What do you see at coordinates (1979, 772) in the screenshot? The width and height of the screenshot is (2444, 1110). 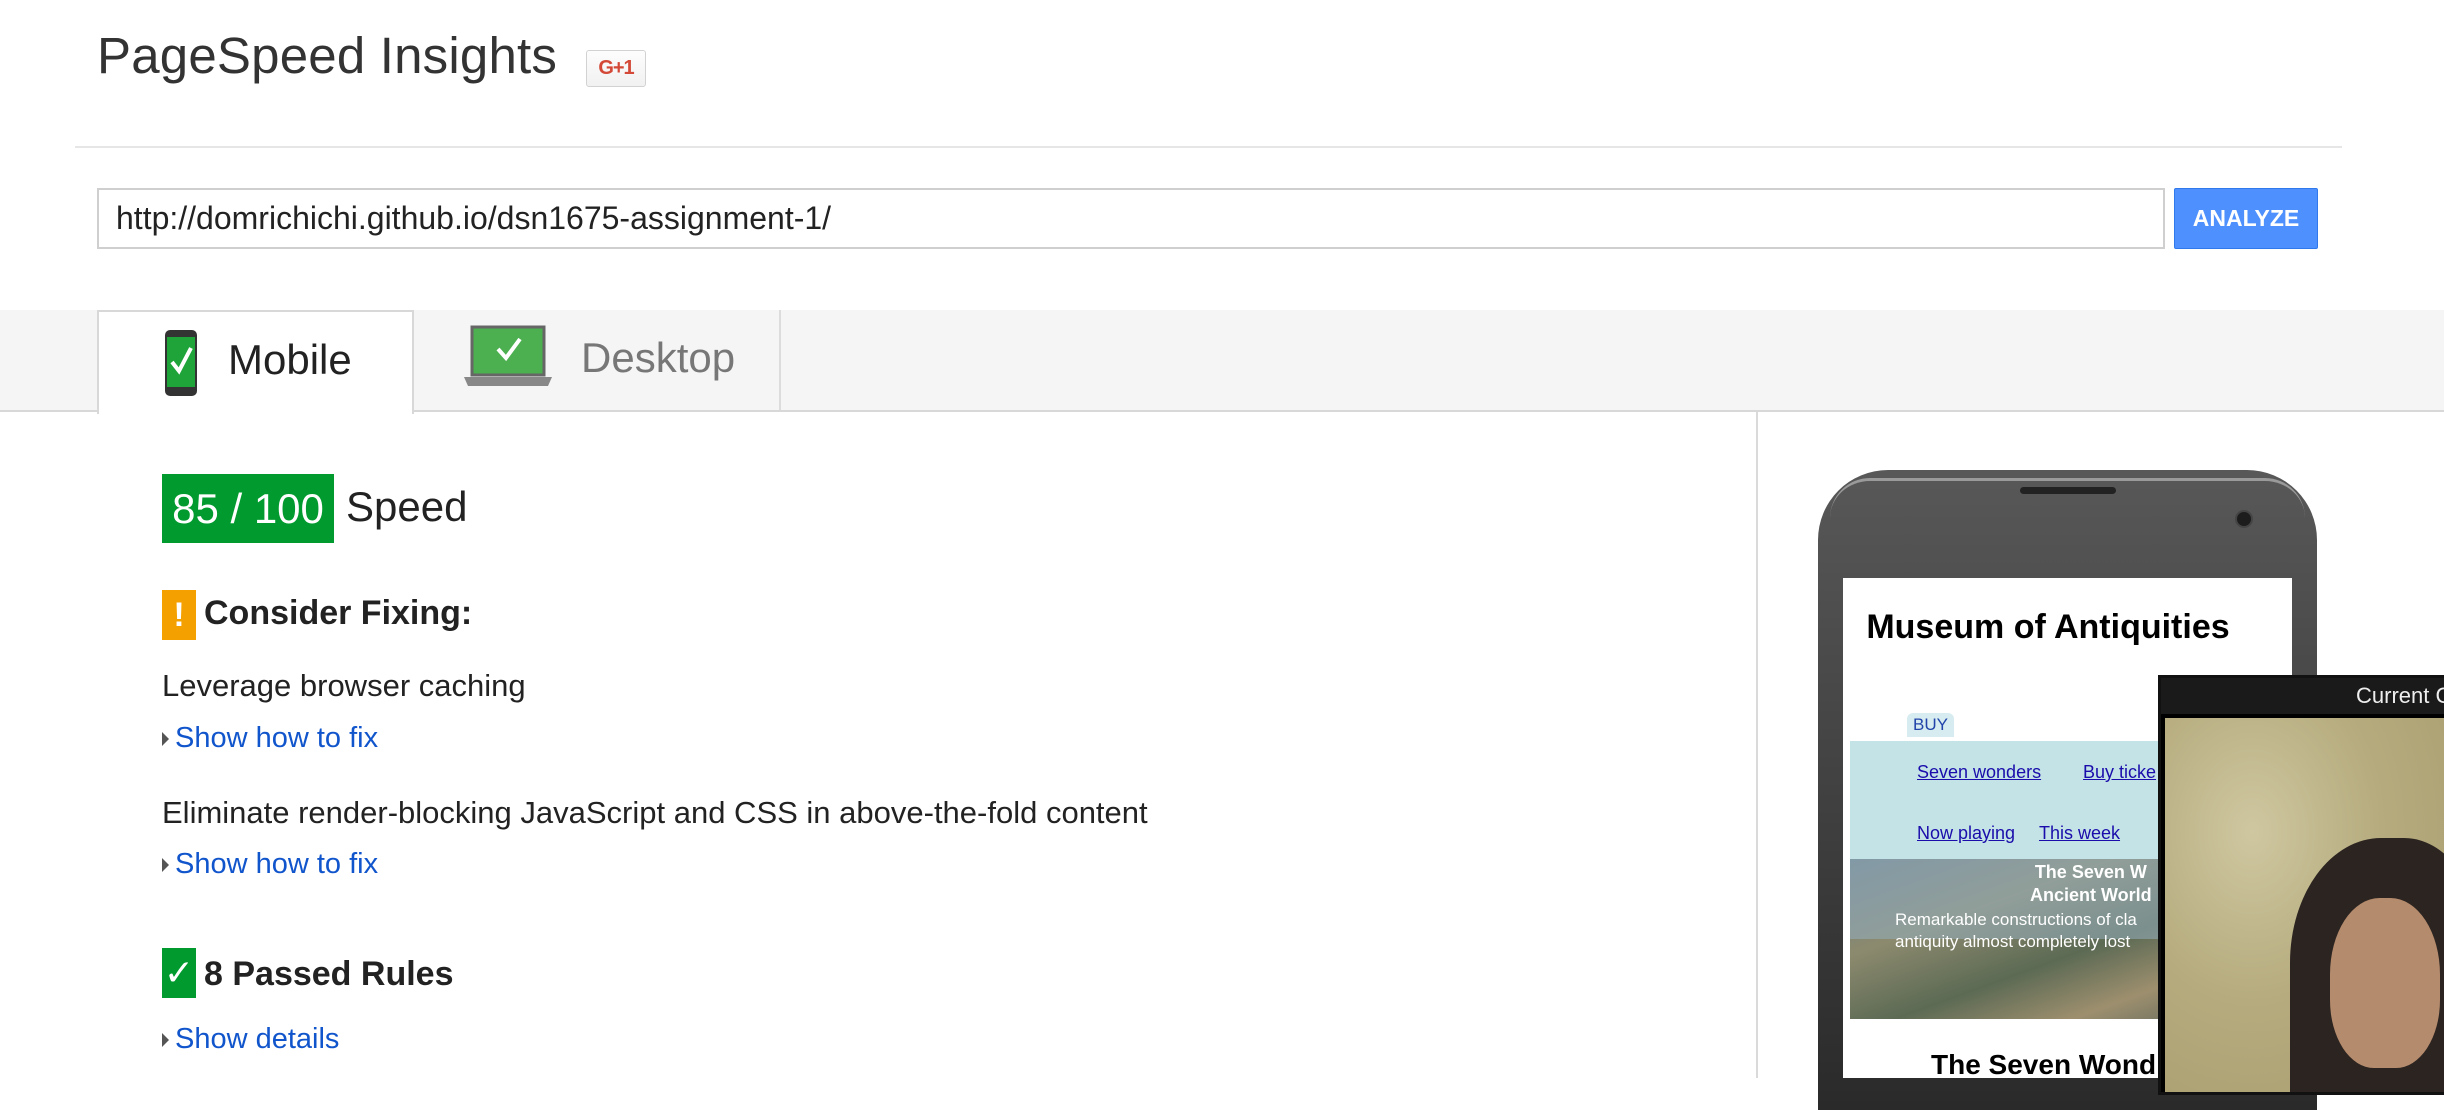 I see `preview-nav-link: Seven wonders` at bounding box center [1979, 772].